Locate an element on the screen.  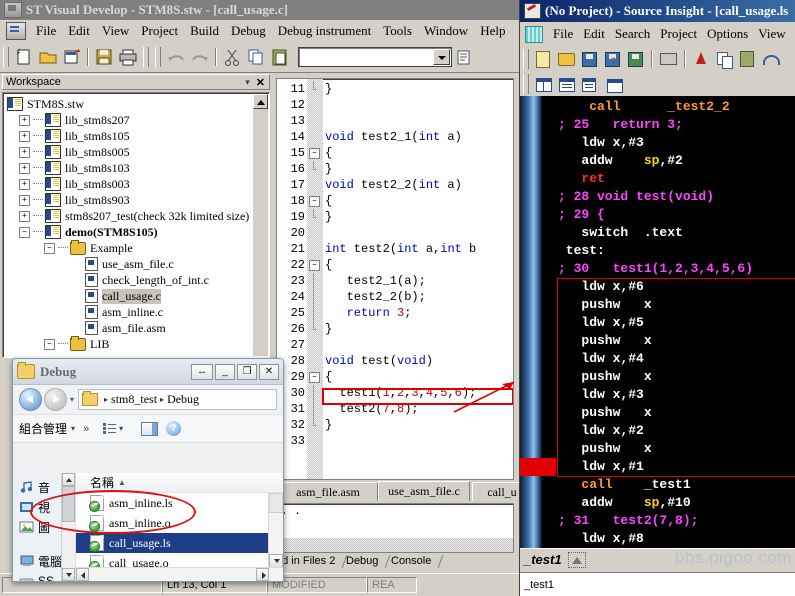
view-options-chevron-icon: ▾ is located at coordinates (121, 428).